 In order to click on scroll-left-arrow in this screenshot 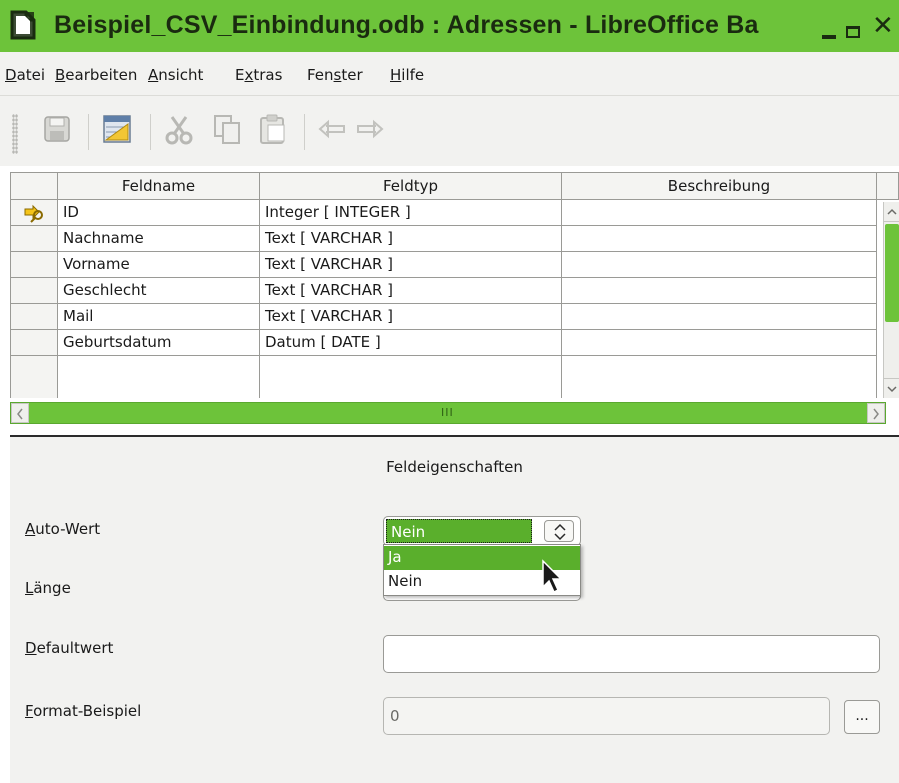, I will do `click(20, 413)`.